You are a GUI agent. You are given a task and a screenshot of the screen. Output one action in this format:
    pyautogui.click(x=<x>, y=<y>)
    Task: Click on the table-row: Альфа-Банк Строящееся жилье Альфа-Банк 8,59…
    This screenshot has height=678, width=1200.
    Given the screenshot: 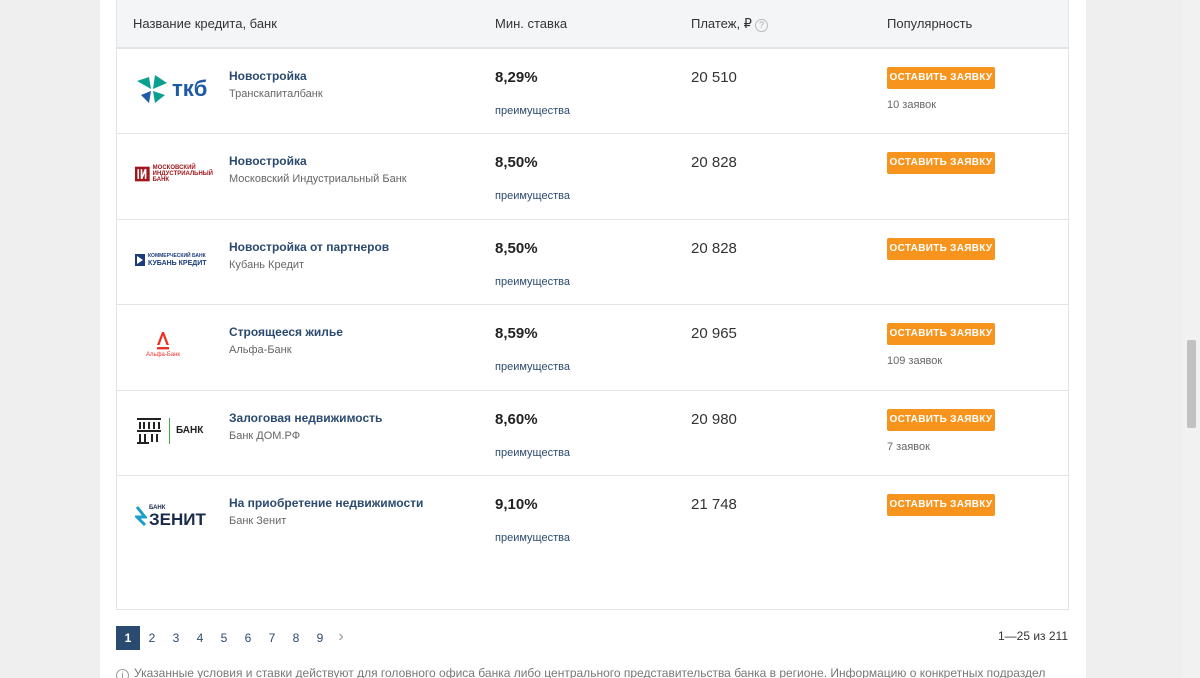 What is the action you would take?
    pyautogui.click(x=592, y=348)
    